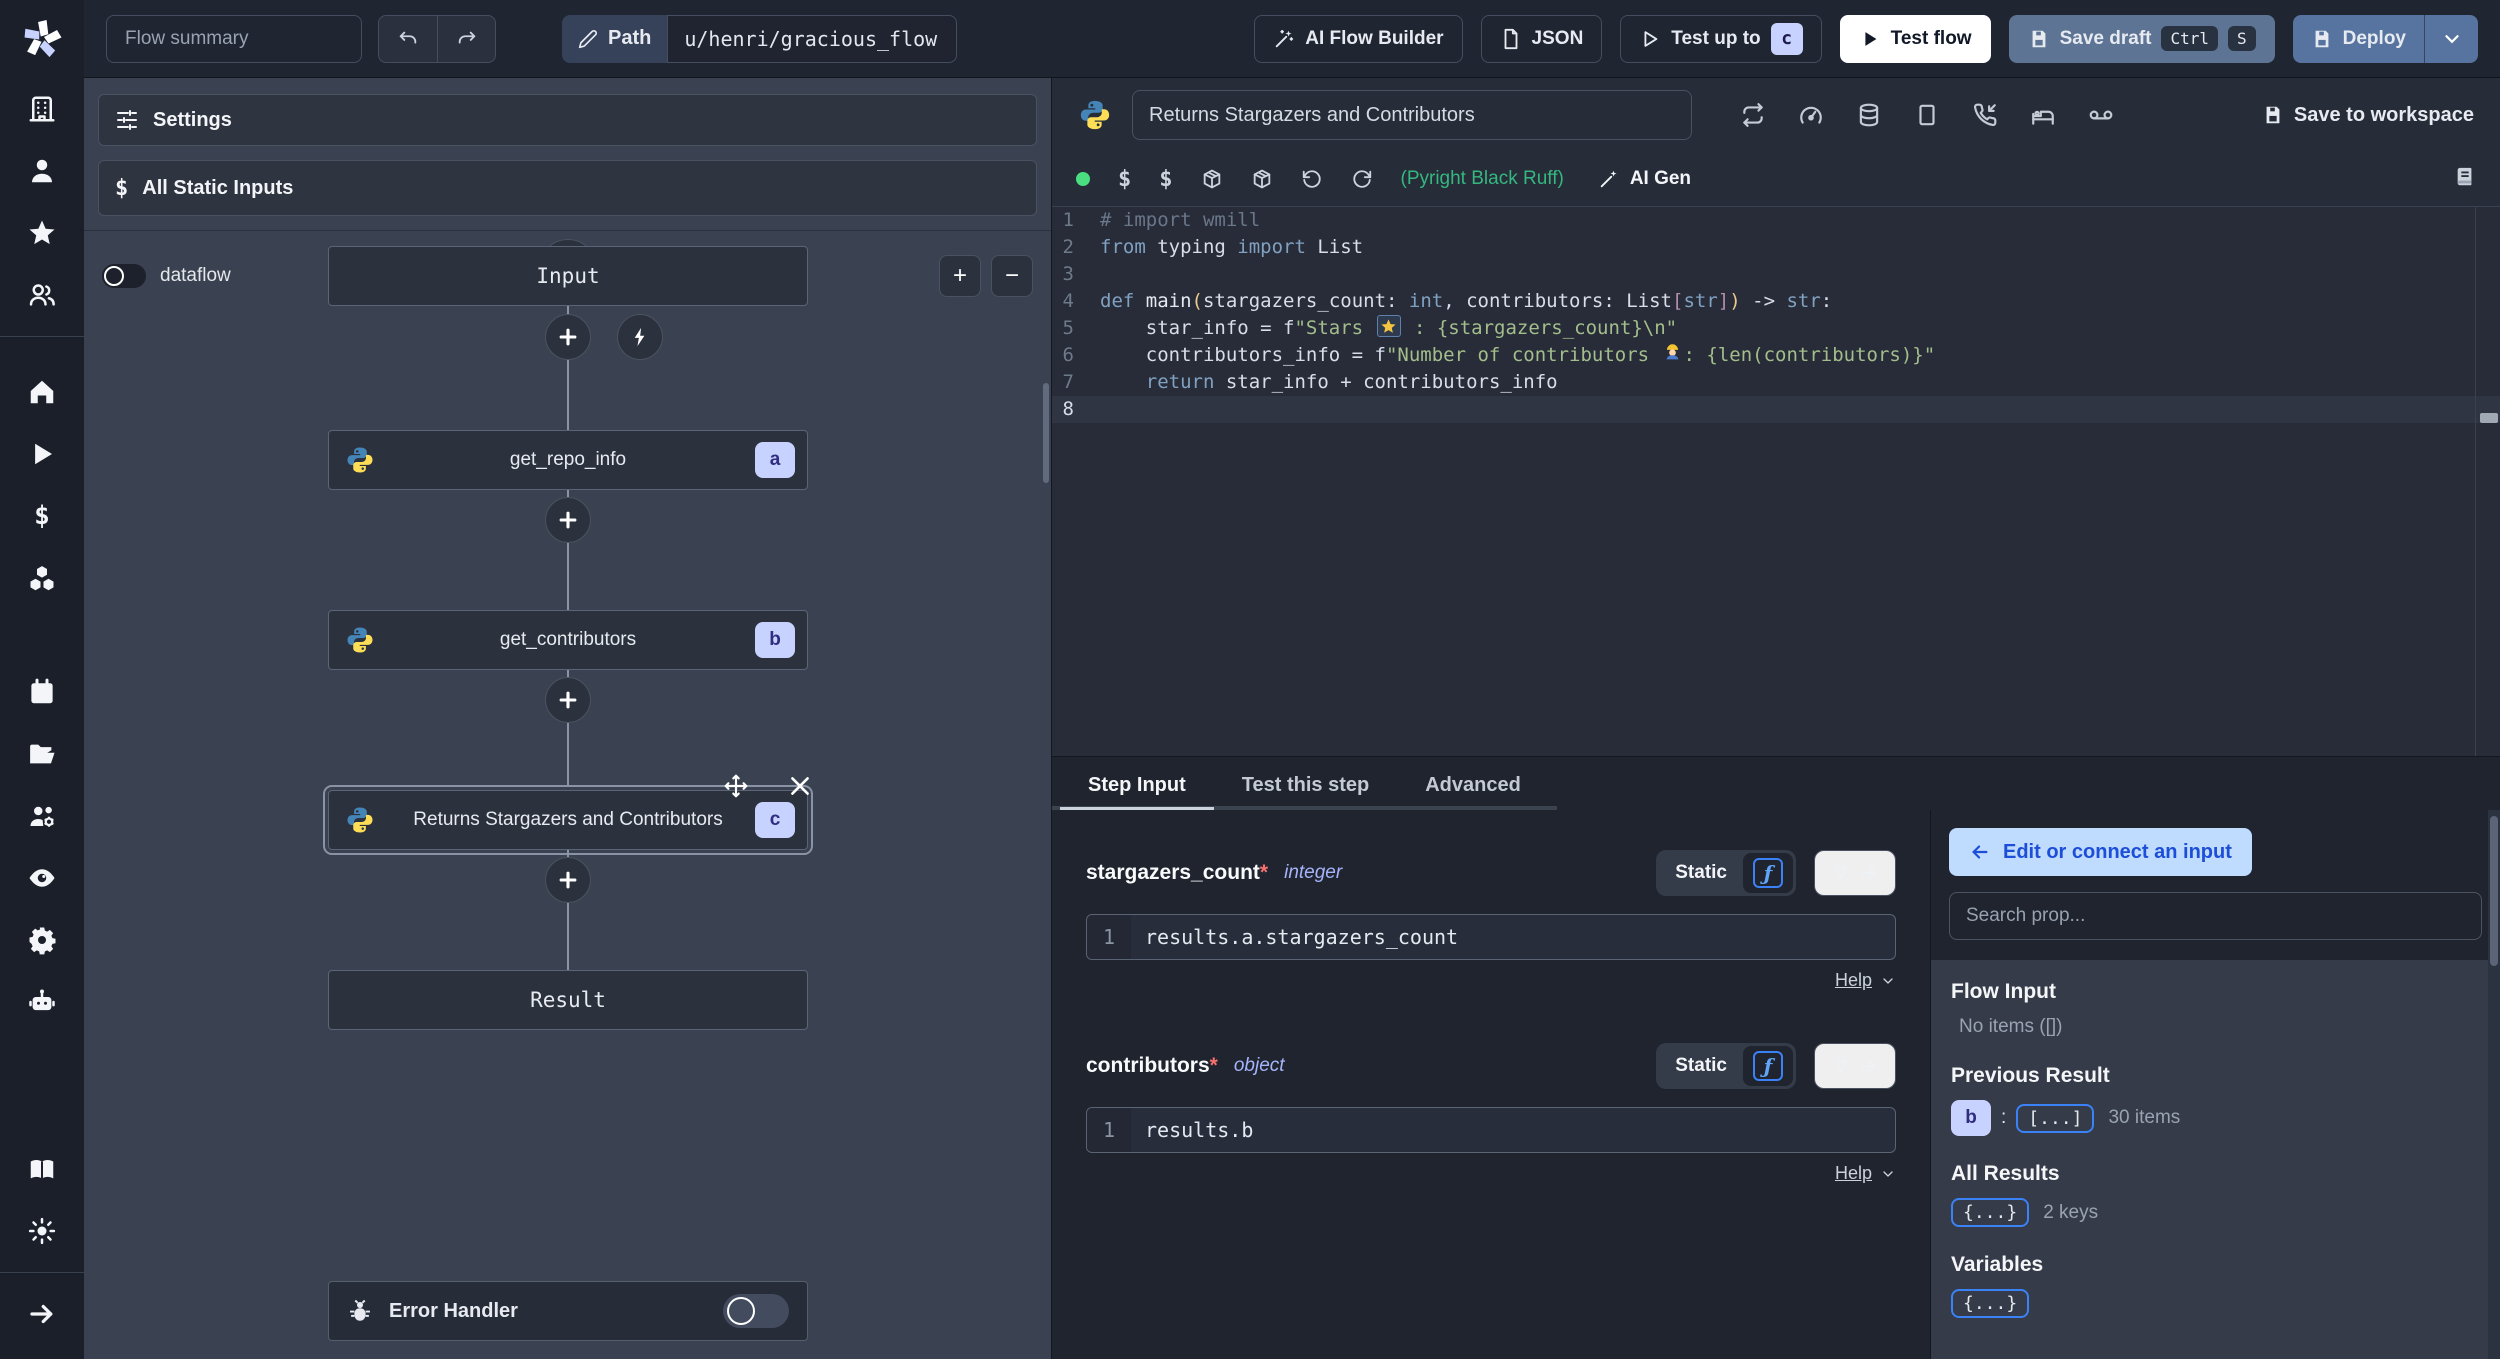  What do you see at coordinates (42, 392) in the screenshot?
I see `sidebar-item-home` at bounding box center [42, 392].